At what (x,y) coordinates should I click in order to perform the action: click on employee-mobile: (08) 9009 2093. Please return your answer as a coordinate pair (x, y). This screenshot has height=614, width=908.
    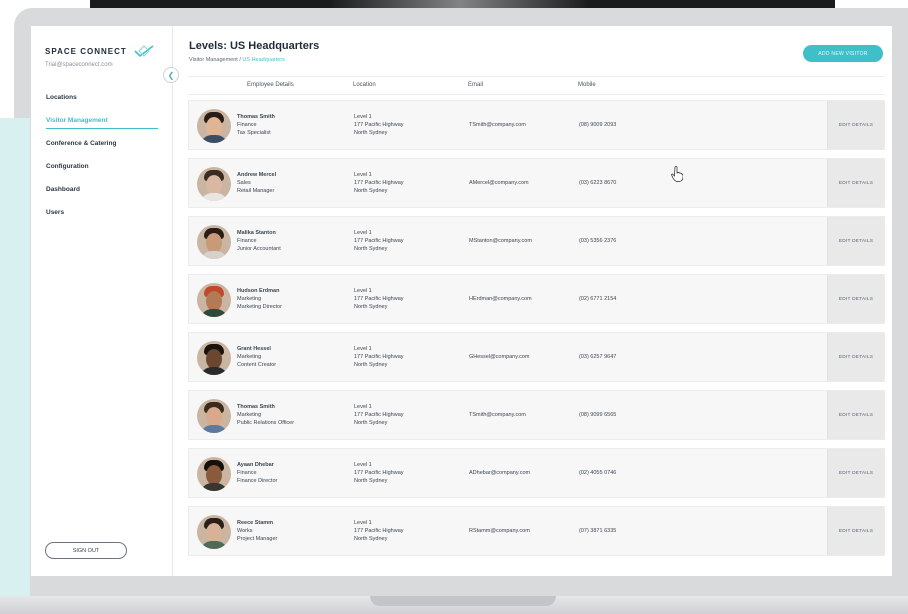
    Looking at the image, I should click on (598, 125).